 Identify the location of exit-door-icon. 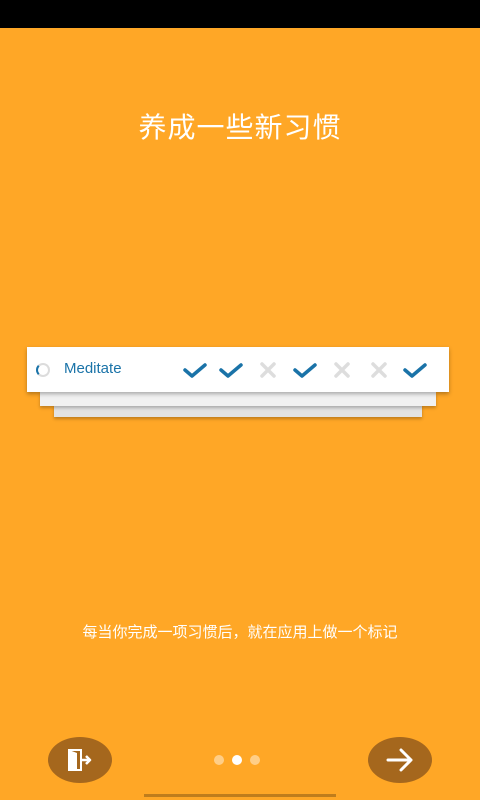
(80, 760).